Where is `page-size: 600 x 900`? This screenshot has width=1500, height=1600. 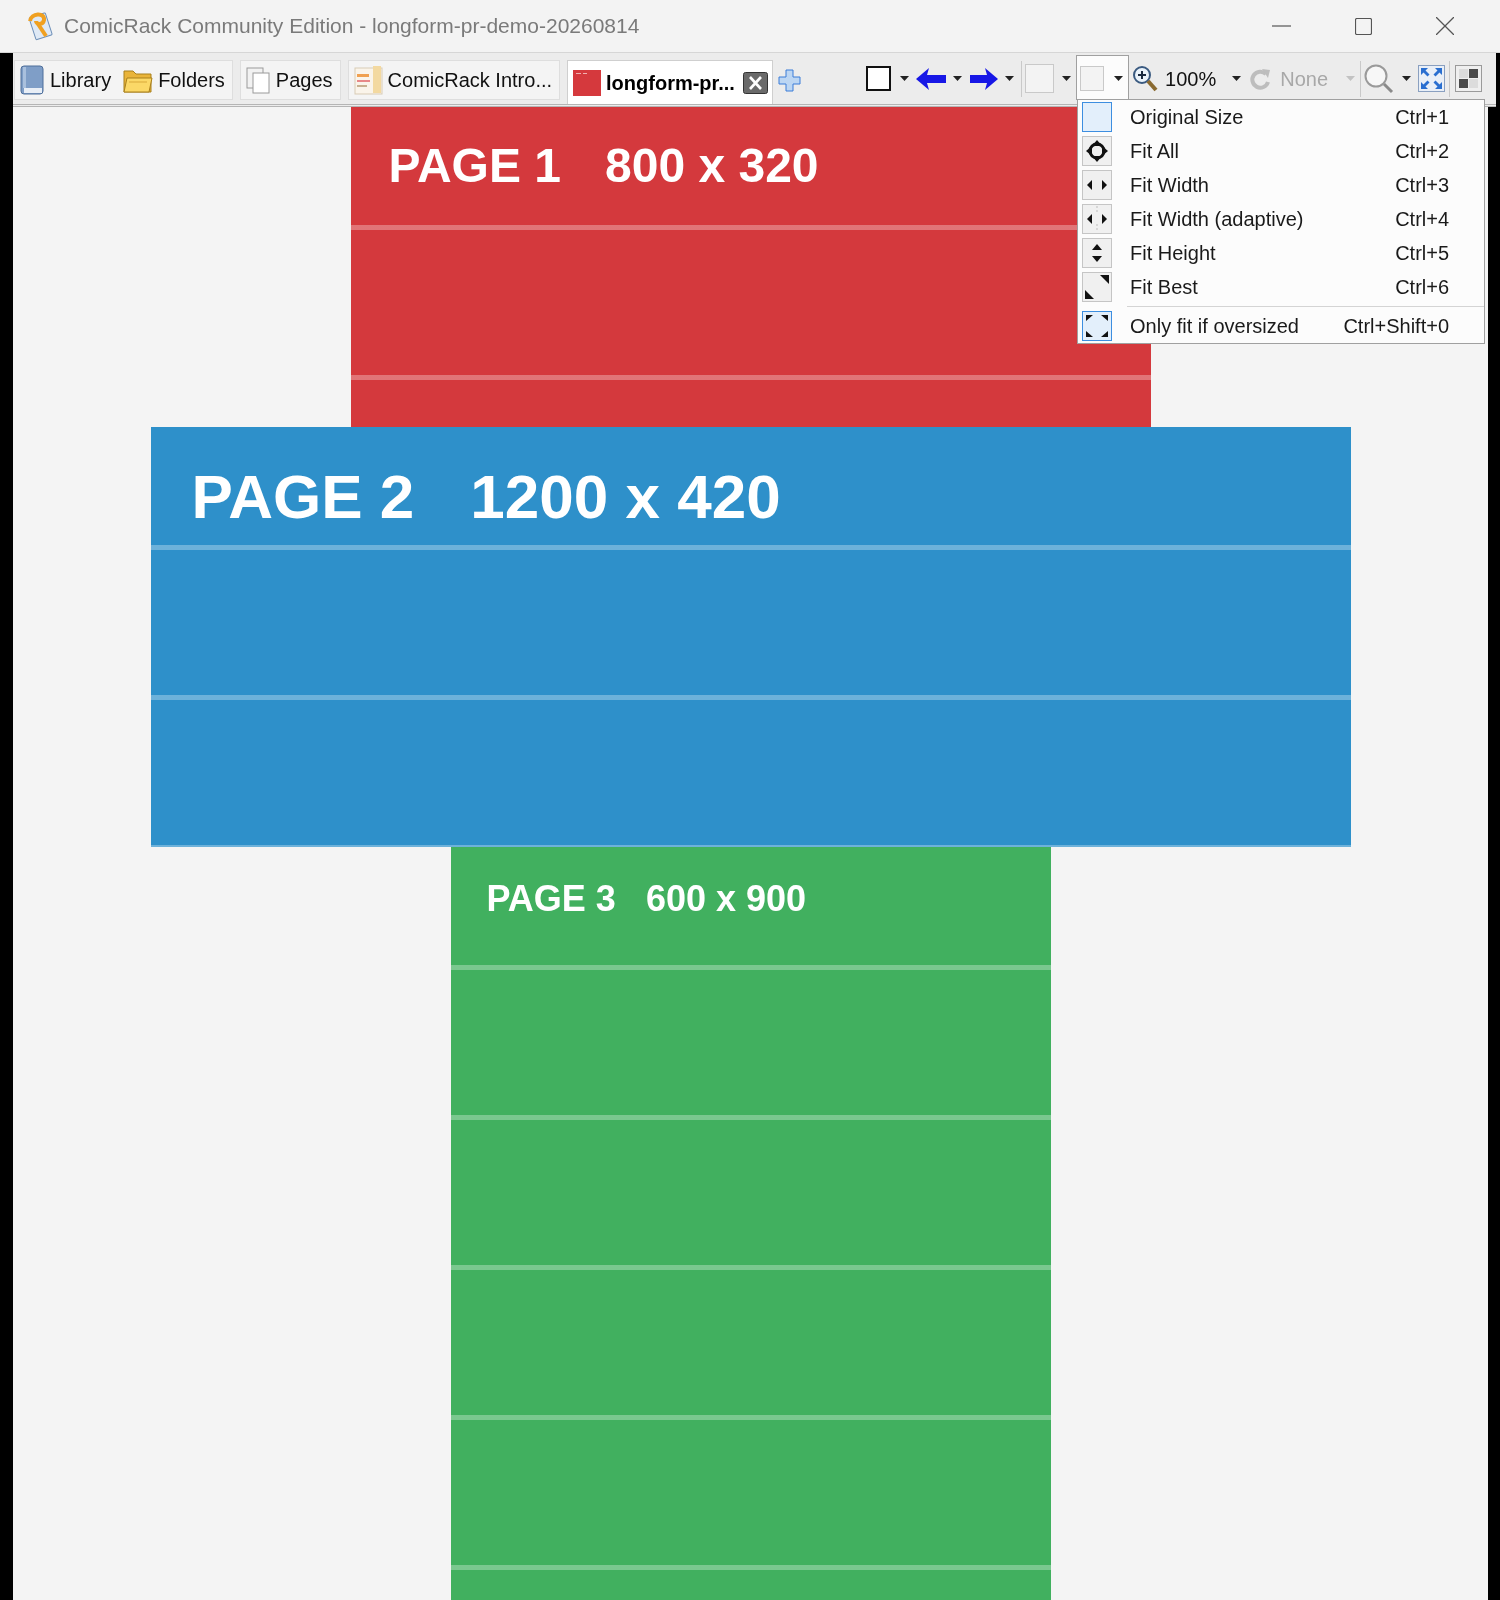 page-size: 600 x 900 is located at coordinates (726, 899).